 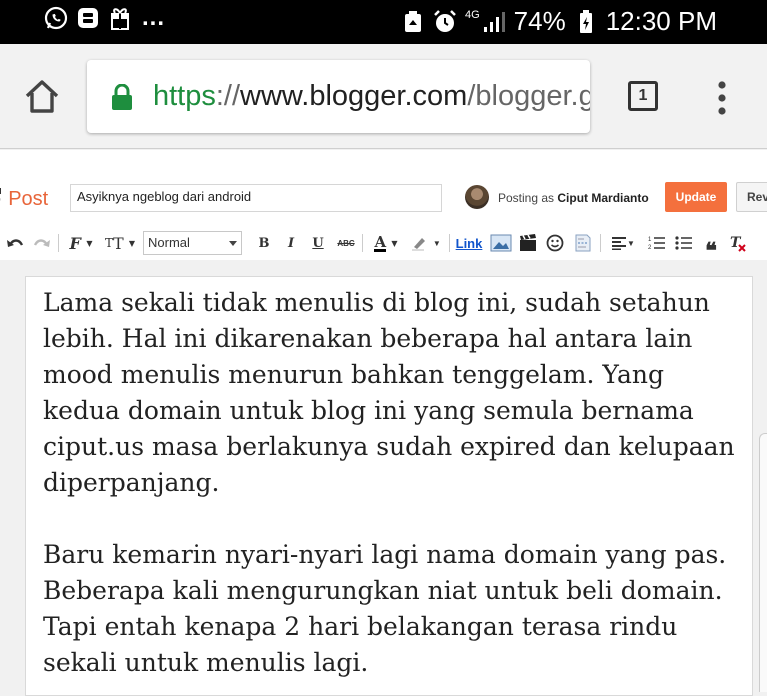 I want to click on b-badge-icon, so click(x=88, y=18).